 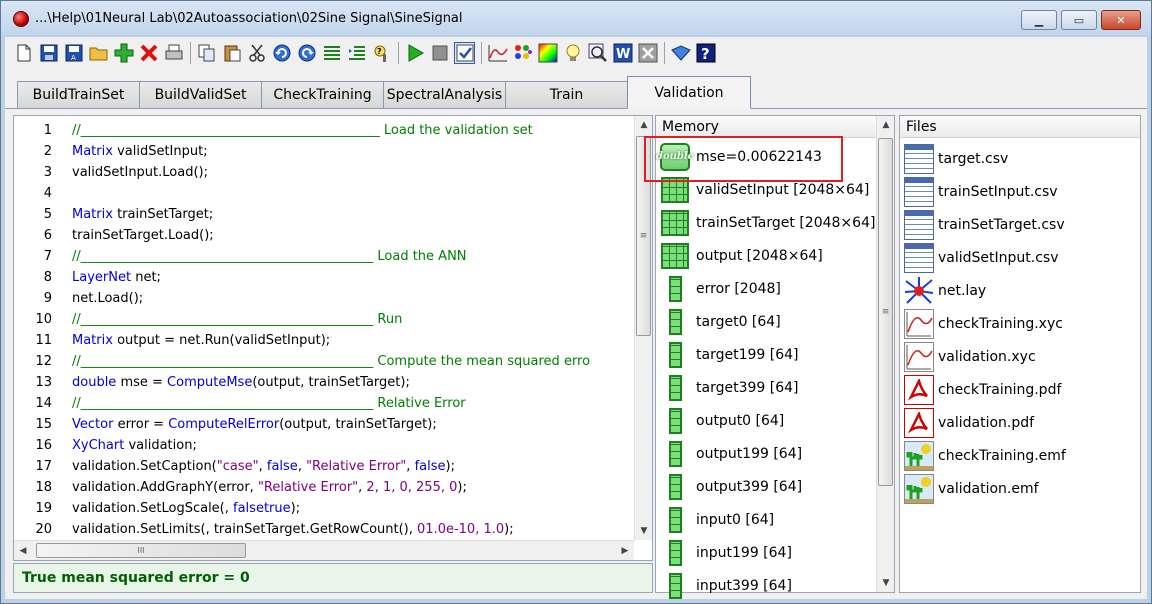 What do you see at coordinates (767, 222) in the screenshot?
I see `memory-item: trainSetTarget [2048×64]` at bounding box center [767, 222].